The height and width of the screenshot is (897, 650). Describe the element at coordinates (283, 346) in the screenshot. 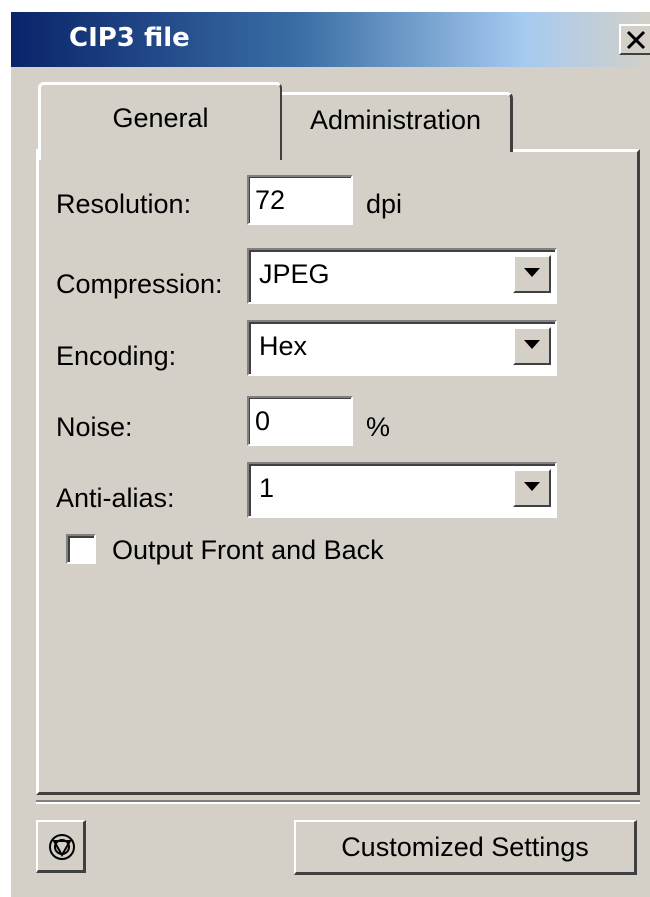

I see `encoding-value: Hex` at that location.